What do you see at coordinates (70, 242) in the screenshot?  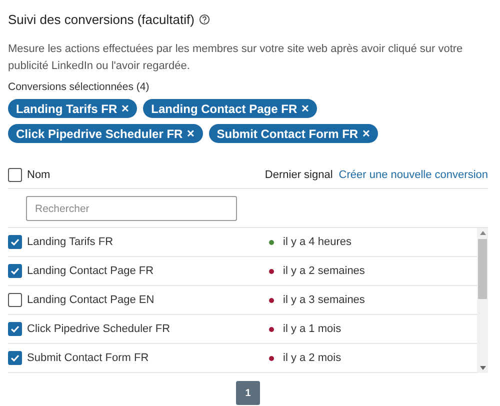 I see `conversion-name: Landing Tarifs FR` at bounding box center [70, 242].